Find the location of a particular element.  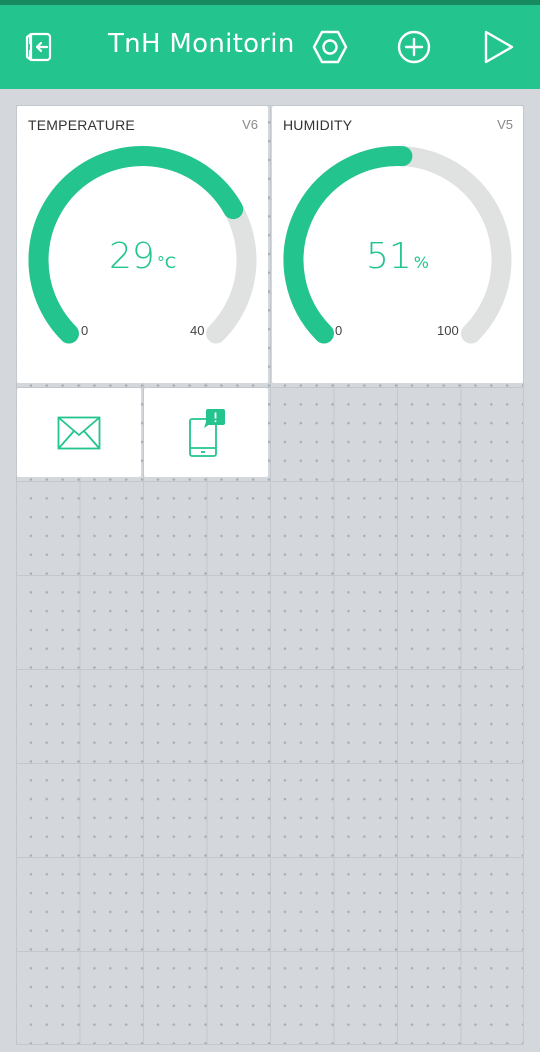

add-widget-icon is located at coordinates (414, 47).